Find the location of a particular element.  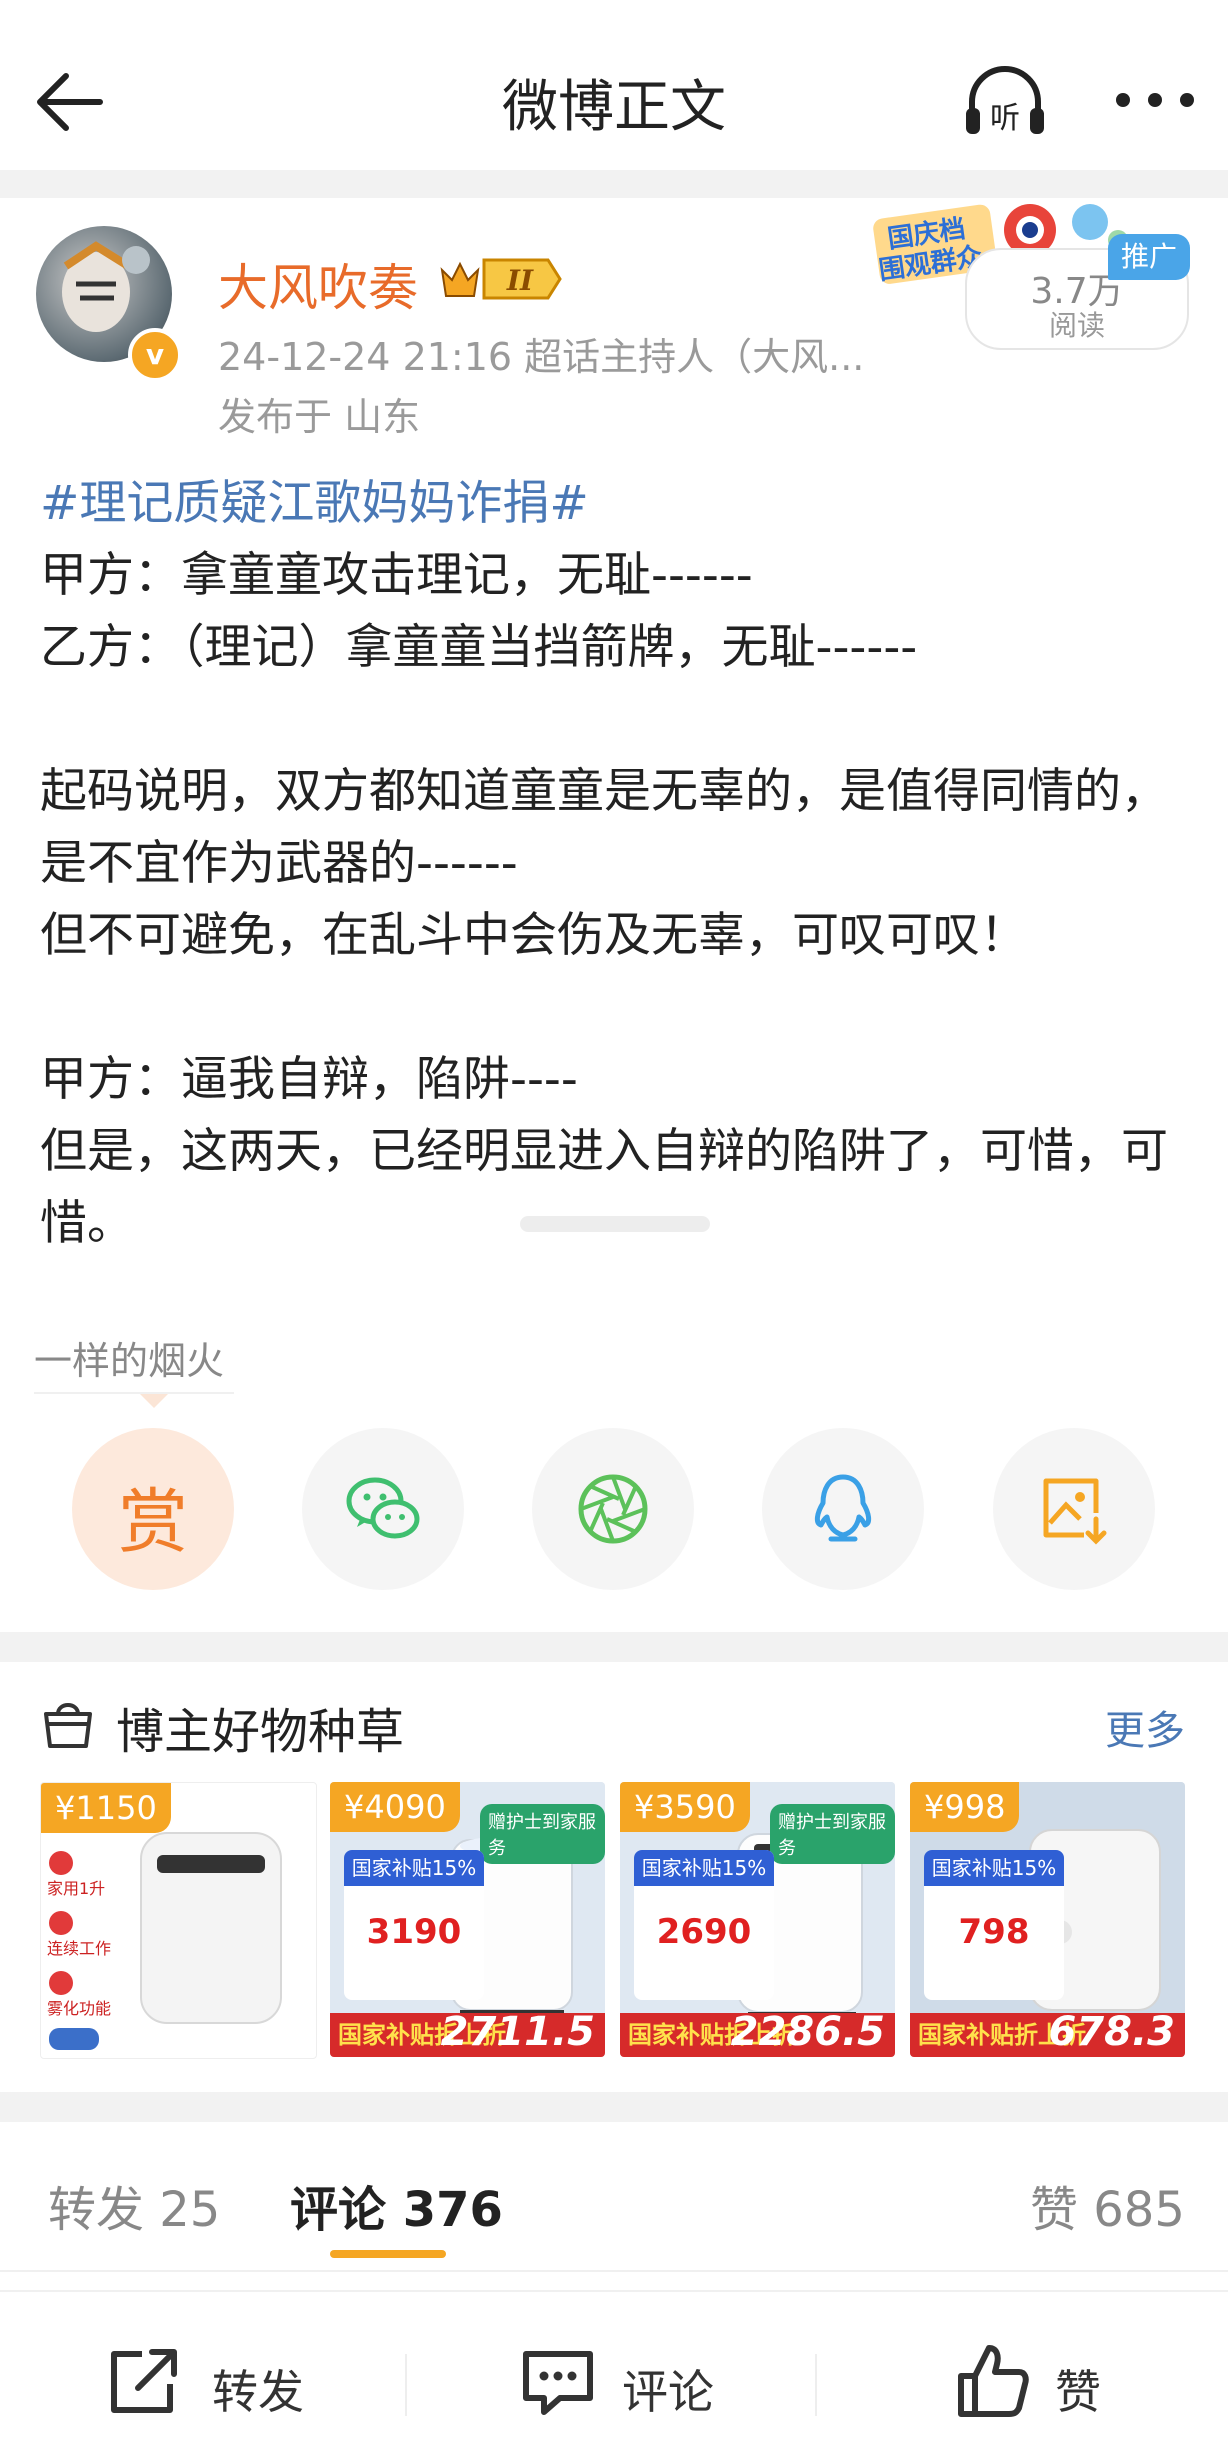

level-number: II is located at coordinates (520, 280).